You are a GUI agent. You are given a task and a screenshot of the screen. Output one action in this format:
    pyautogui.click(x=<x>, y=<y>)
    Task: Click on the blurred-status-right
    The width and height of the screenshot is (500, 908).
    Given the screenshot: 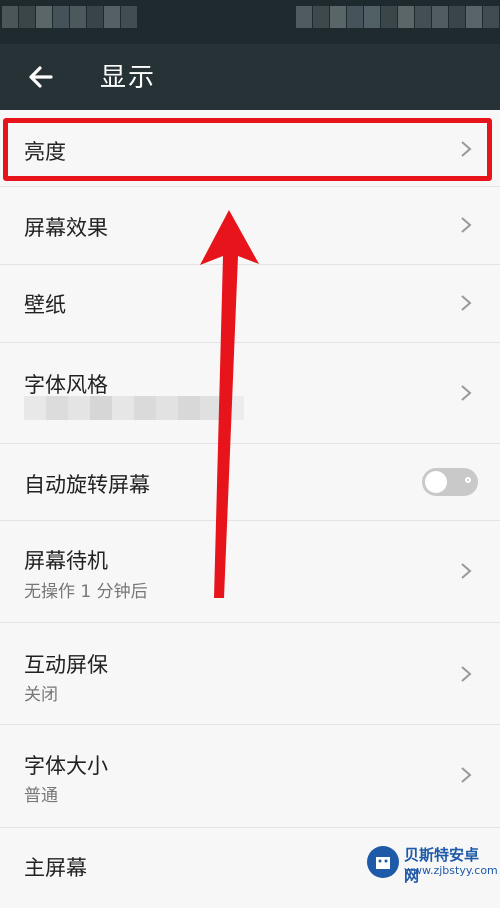 What is the action you would take?
    pyautogui.click(x=398, y=17)
    